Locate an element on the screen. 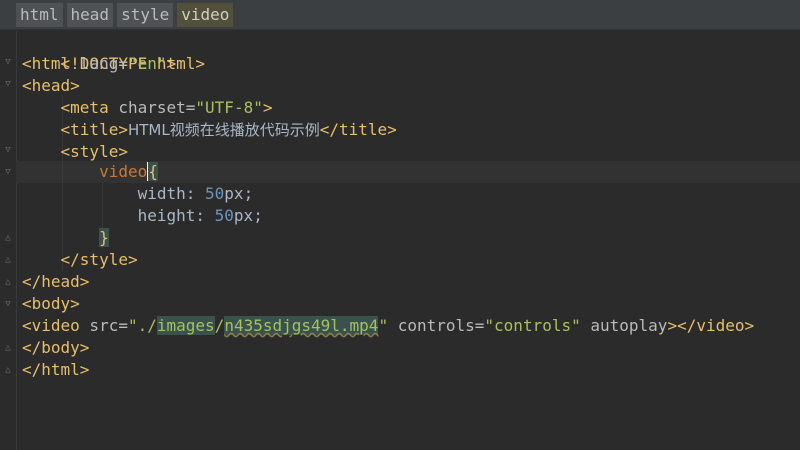  code-line-6: <style> is located at coordinates (75, 152).